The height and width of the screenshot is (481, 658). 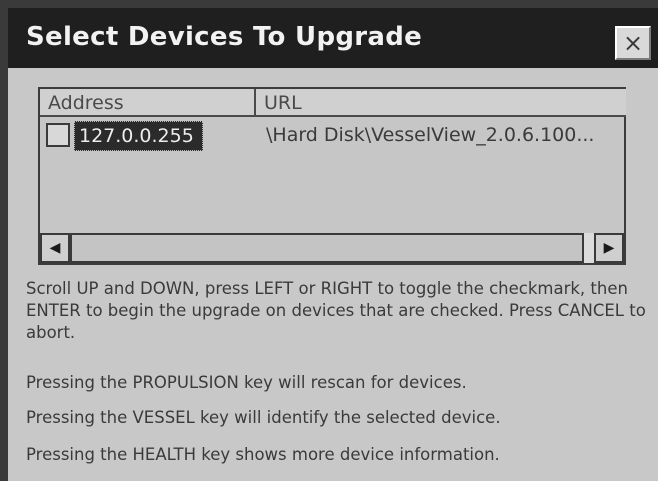 I want to click on scroll-right-button: ▶, so click(x=609, y=248).